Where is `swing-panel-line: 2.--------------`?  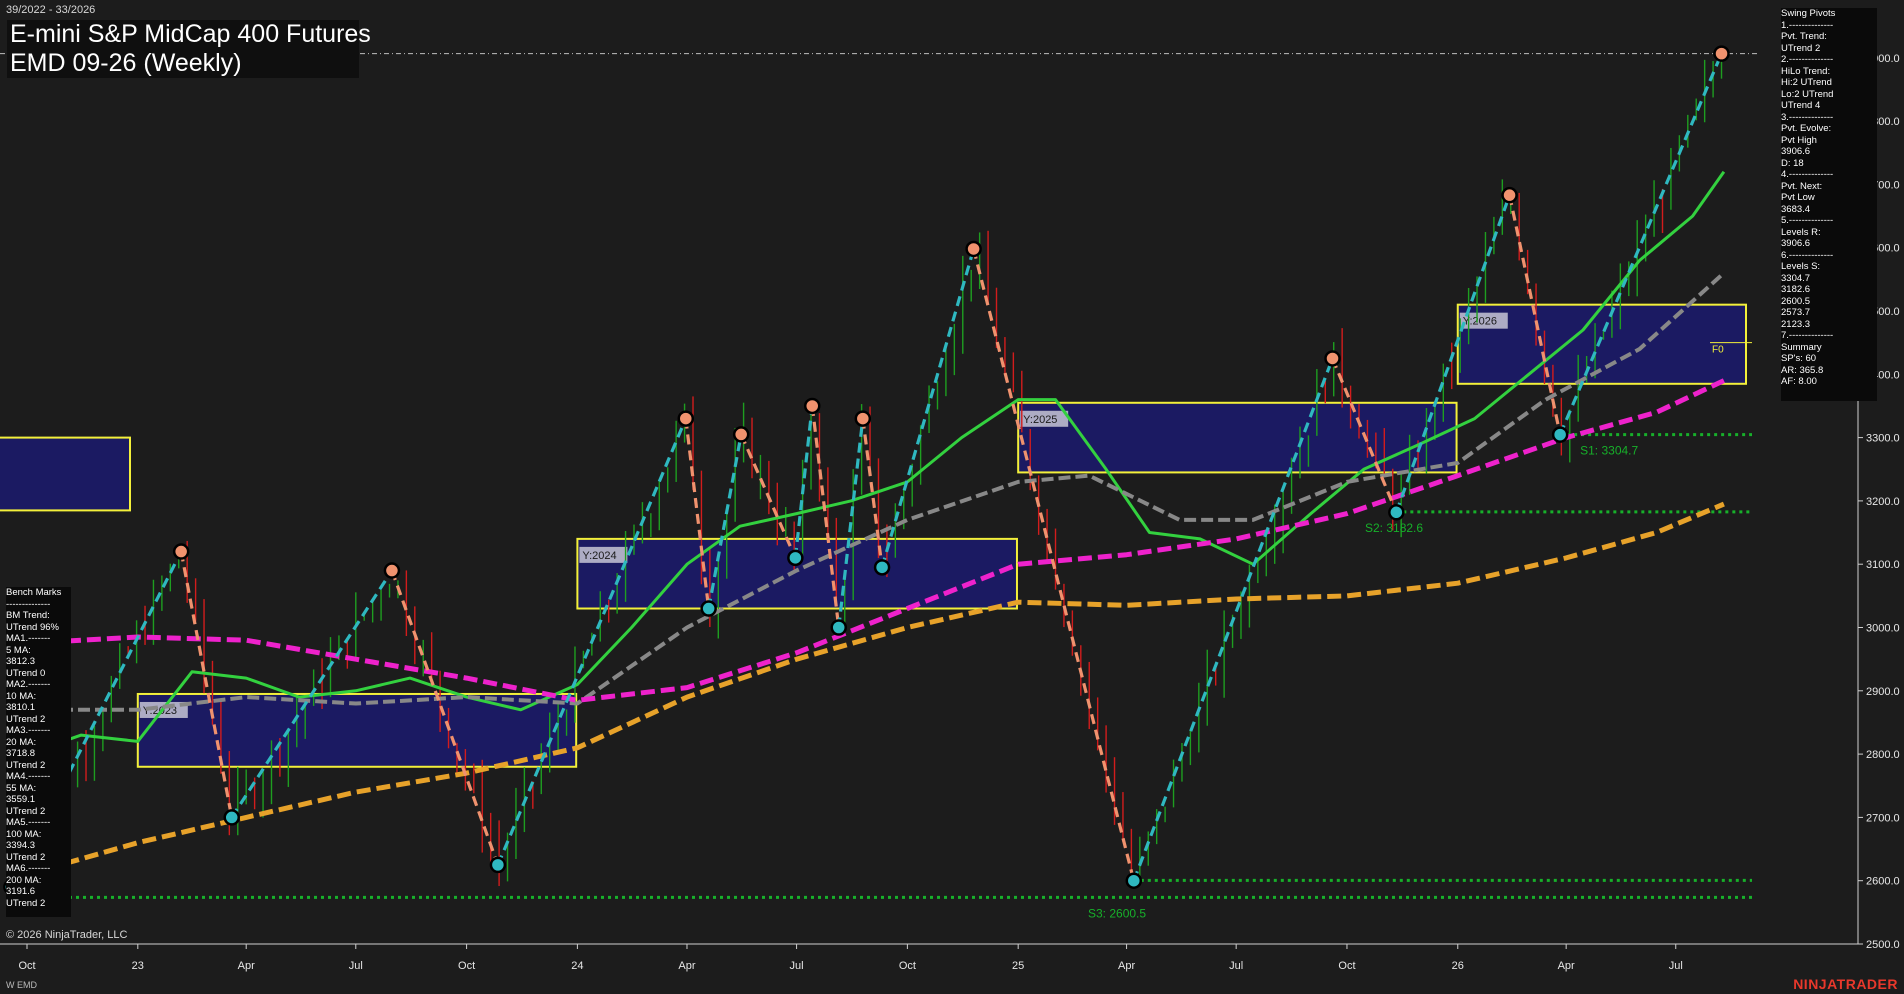 swing-panel-line: 2.-------------- is located at coordinates (1807, 59).